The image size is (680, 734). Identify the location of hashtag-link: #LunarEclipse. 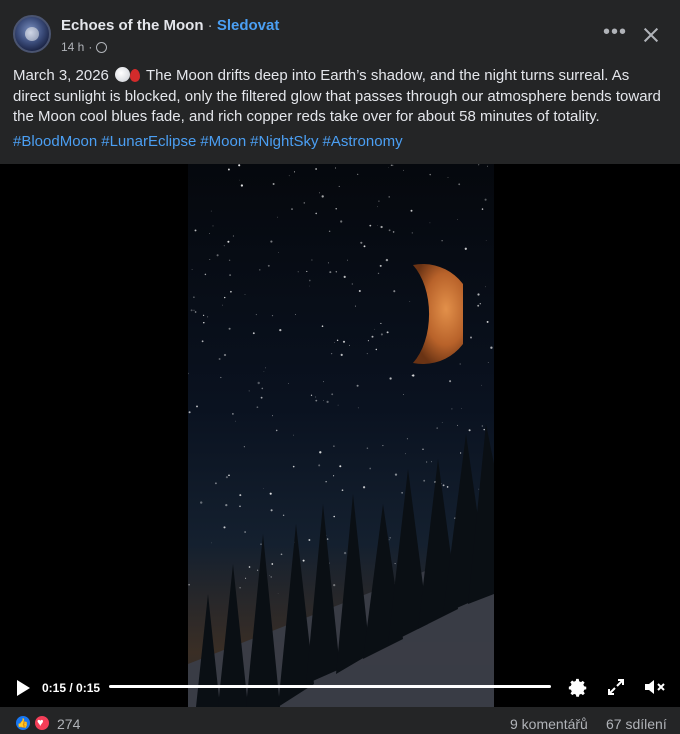
(148, 141).